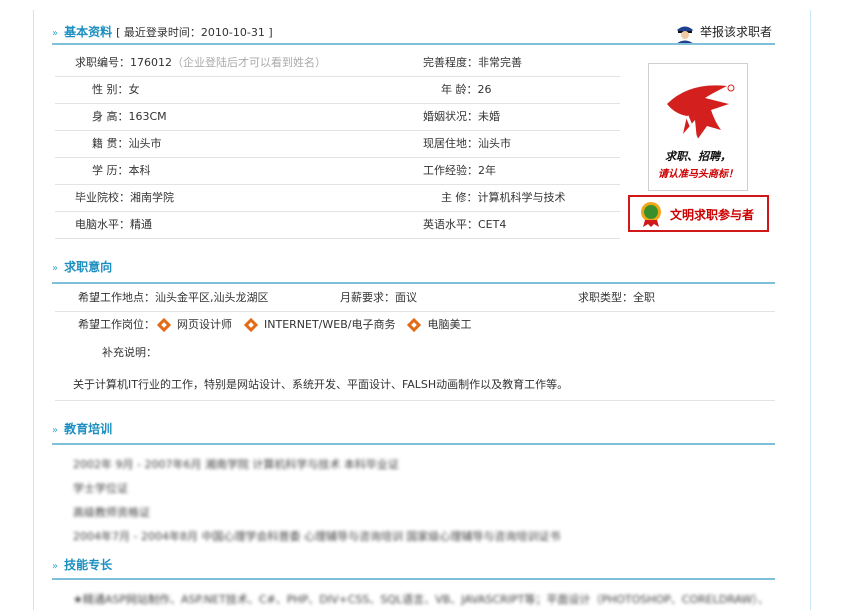 This screenshot has height=610, width=843. Describe the element at coordinates (337, 90) in the screenshot. I see `basic-row-2: 性 别：女 年 龄：26` at that location.